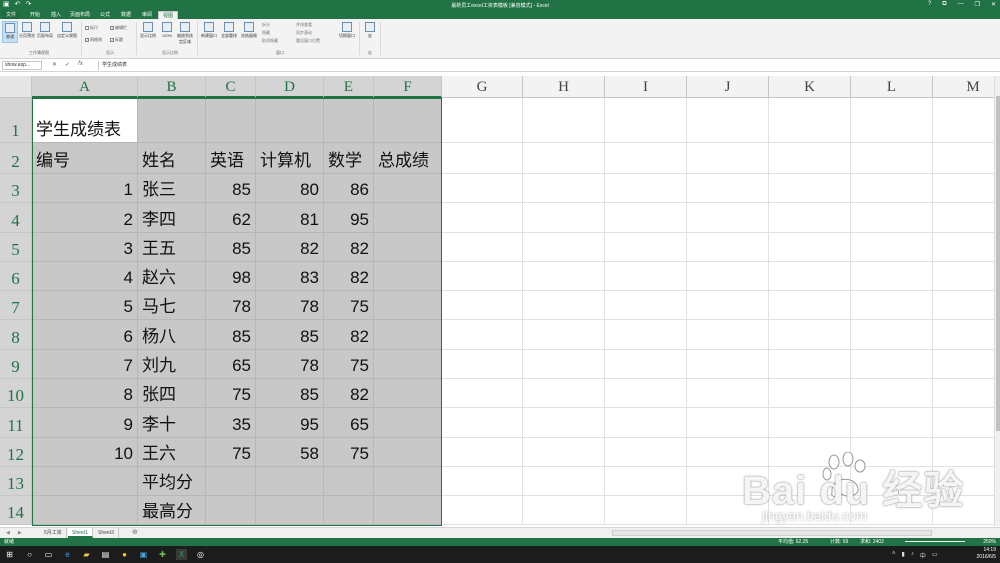 This screenshot has width=1000, height=563. I want to click on cell-h3, so click(564, 188).